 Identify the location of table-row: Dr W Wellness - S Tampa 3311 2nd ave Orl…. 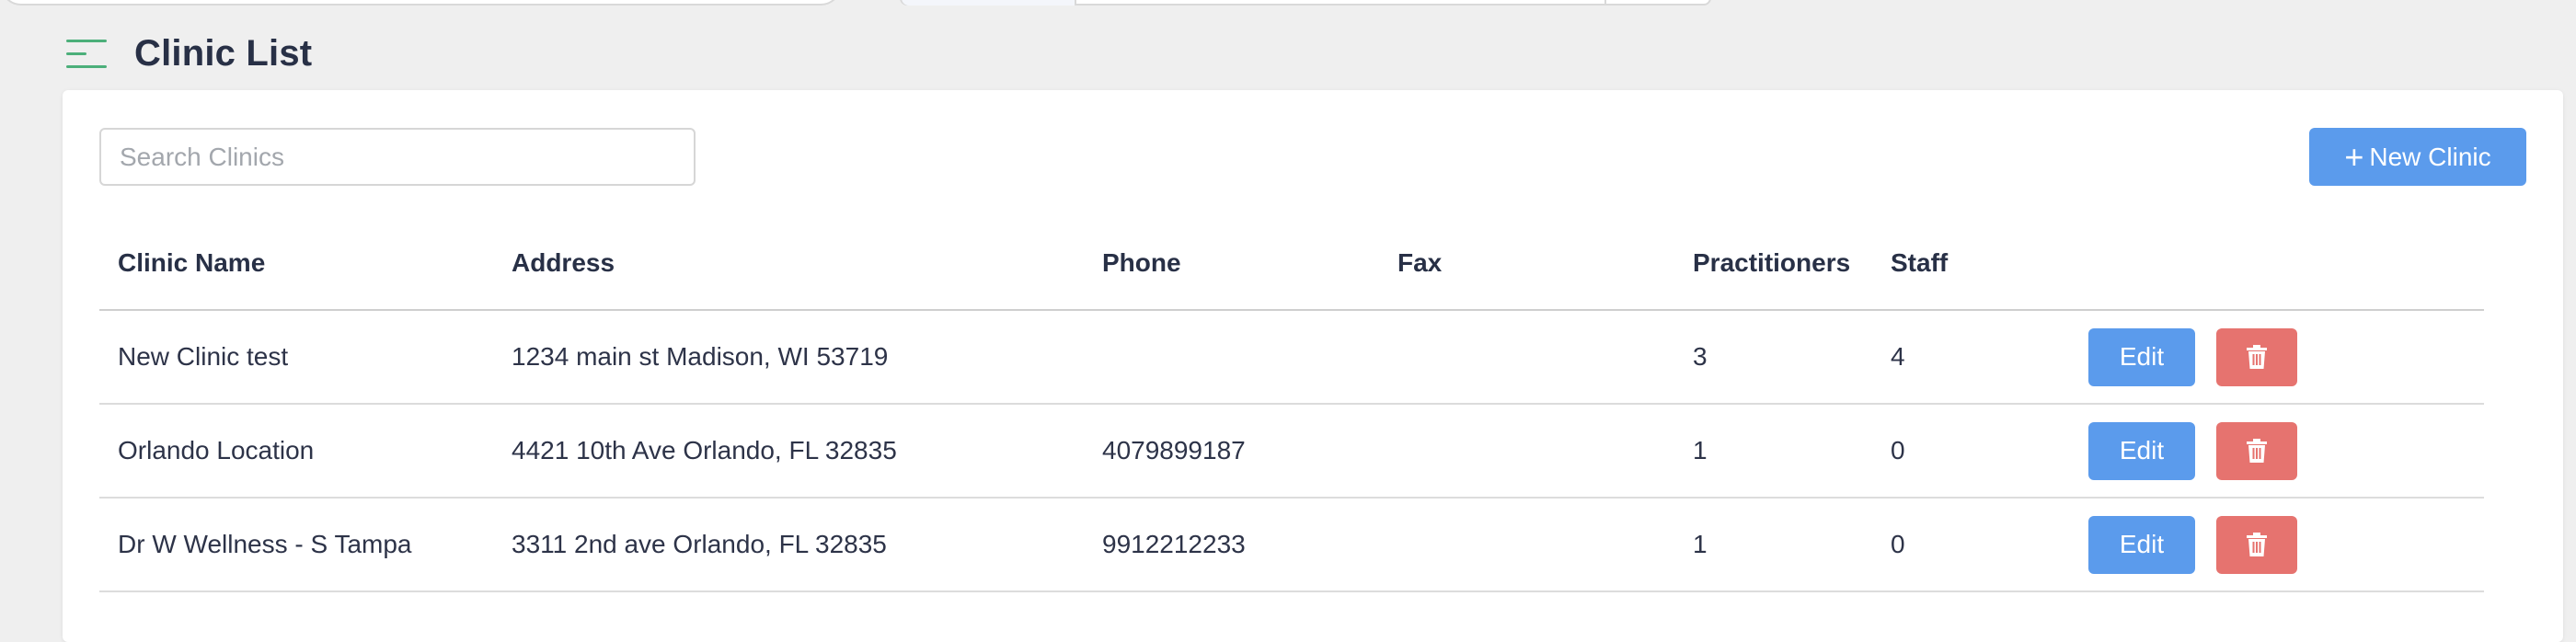
(1291, 545).